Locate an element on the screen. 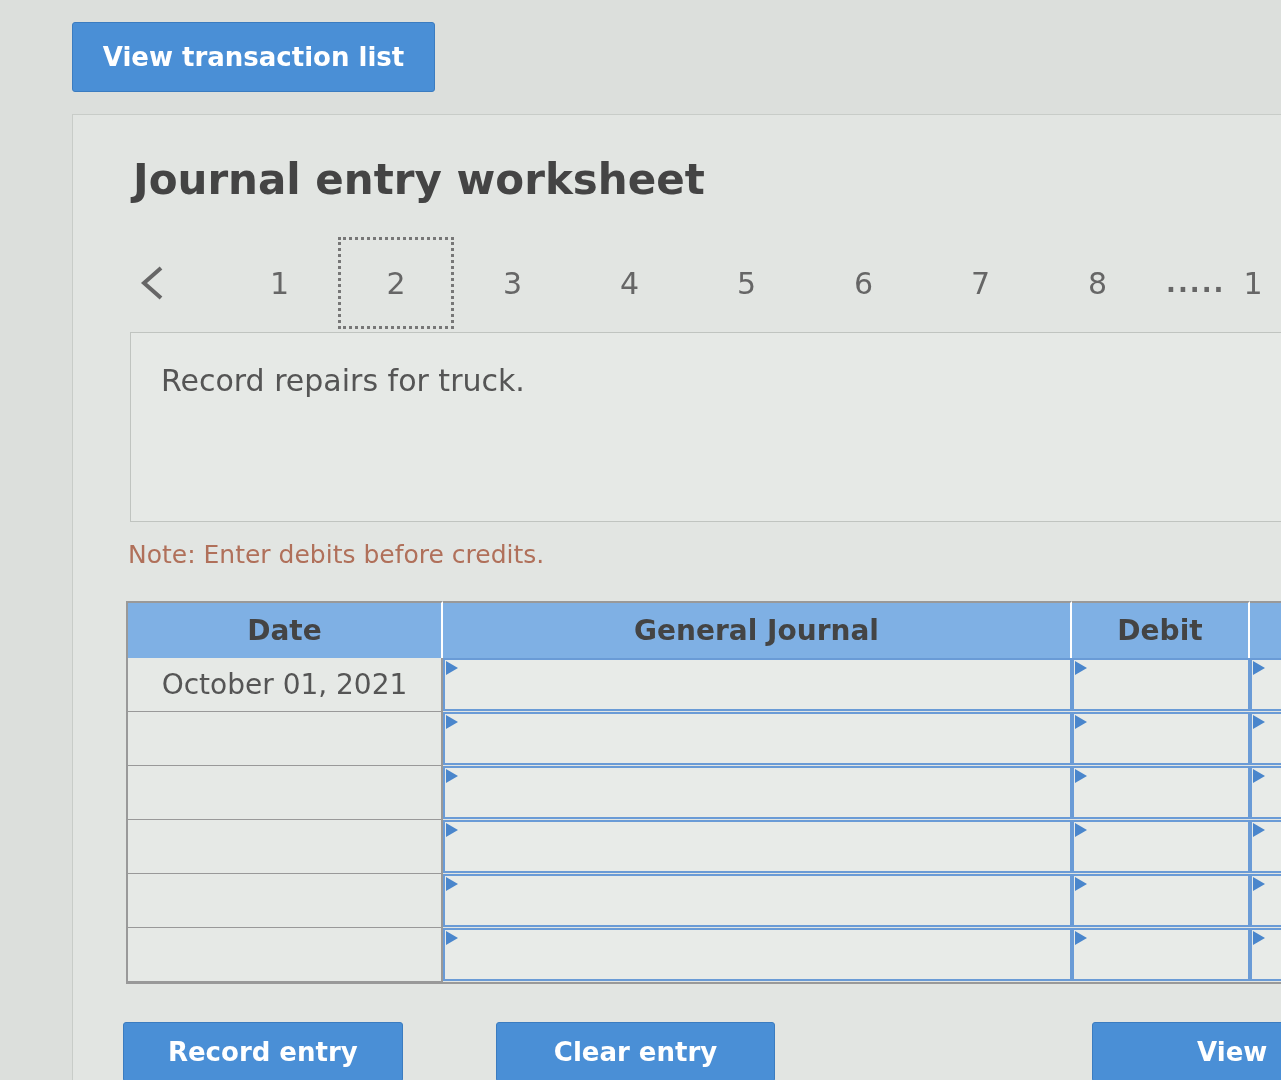 The width and height of the screenshot is (1281, 1080). date-cell: October 01, 2021 is located at coordinates (285, 685).